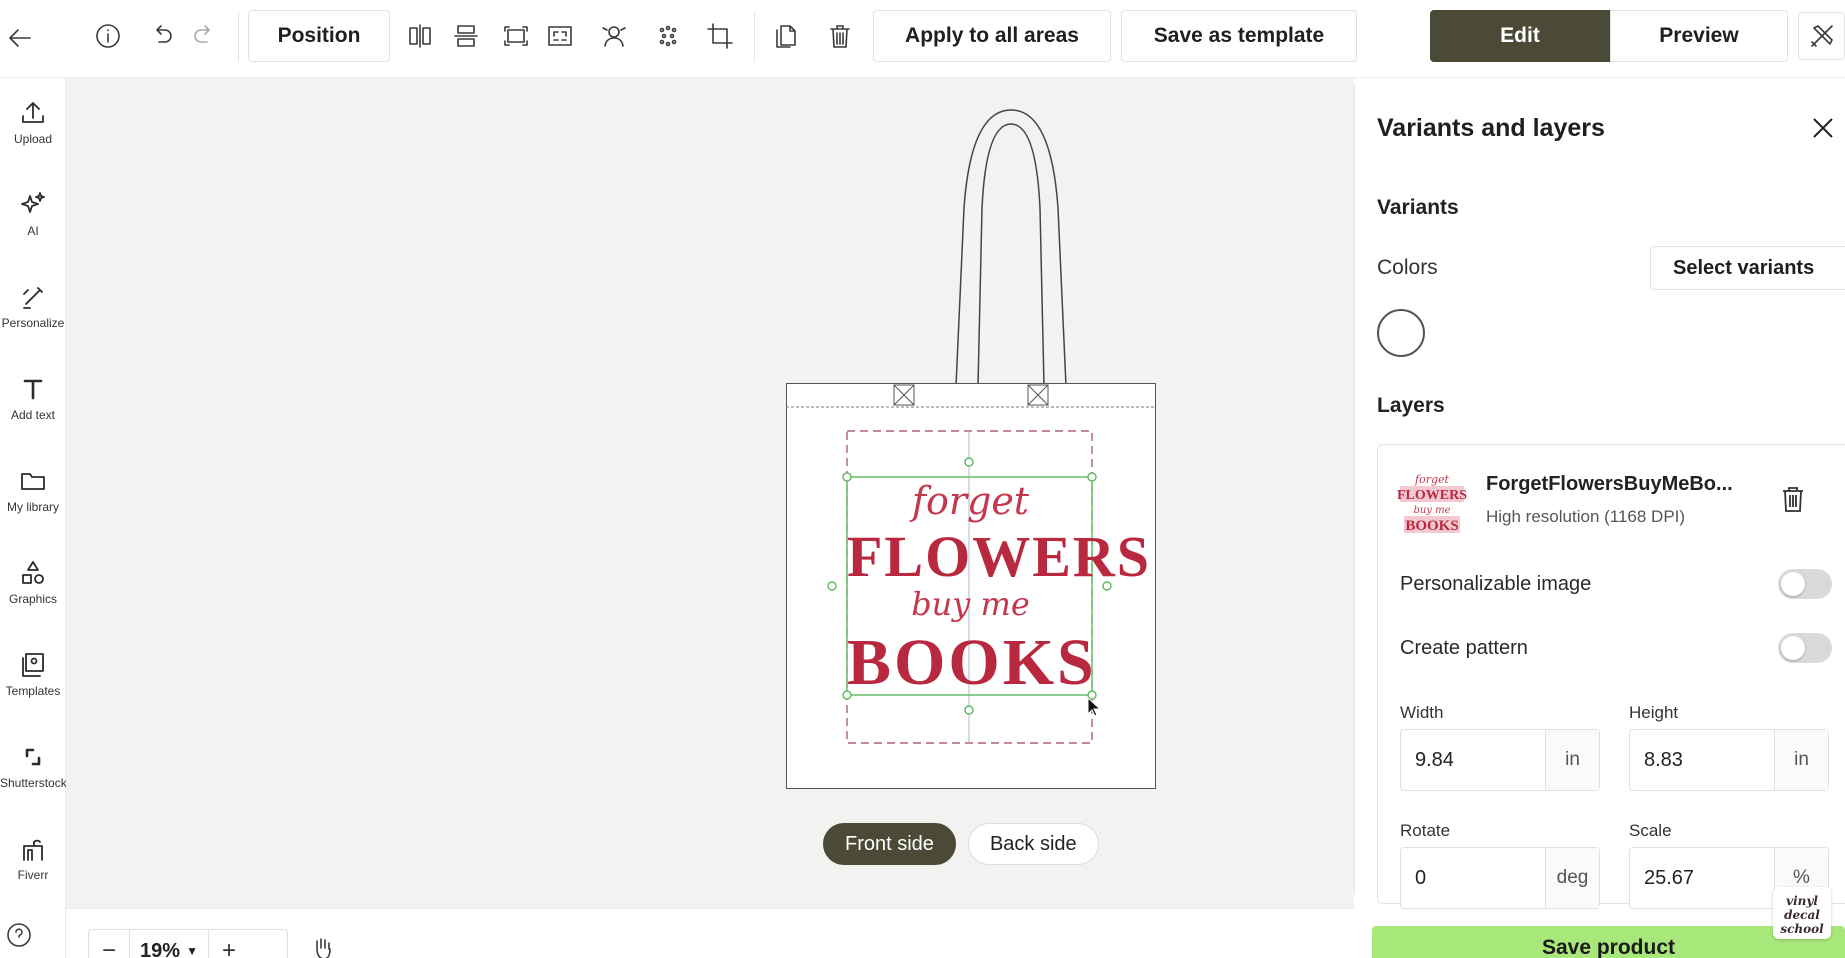  I want to click on rotate-field: 0 deg, so click(1500, 878).